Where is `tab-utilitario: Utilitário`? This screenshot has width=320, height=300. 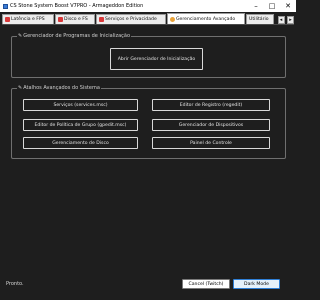
tab-utilitario: Utilitário is located at coordinates (260, 19).